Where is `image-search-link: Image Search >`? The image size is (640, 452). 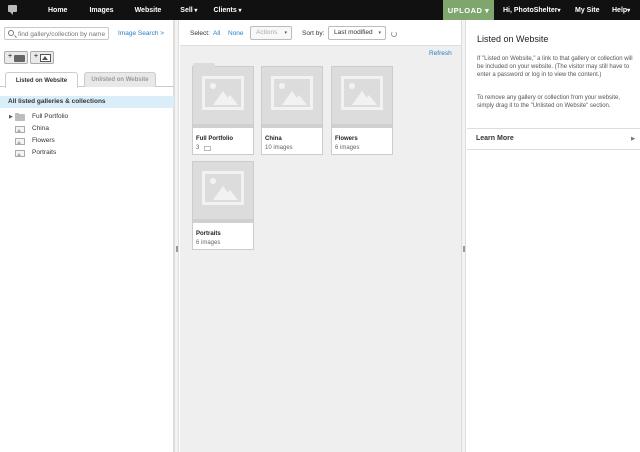 image-search-link: Image Search > is located at coordinates (141, 33).